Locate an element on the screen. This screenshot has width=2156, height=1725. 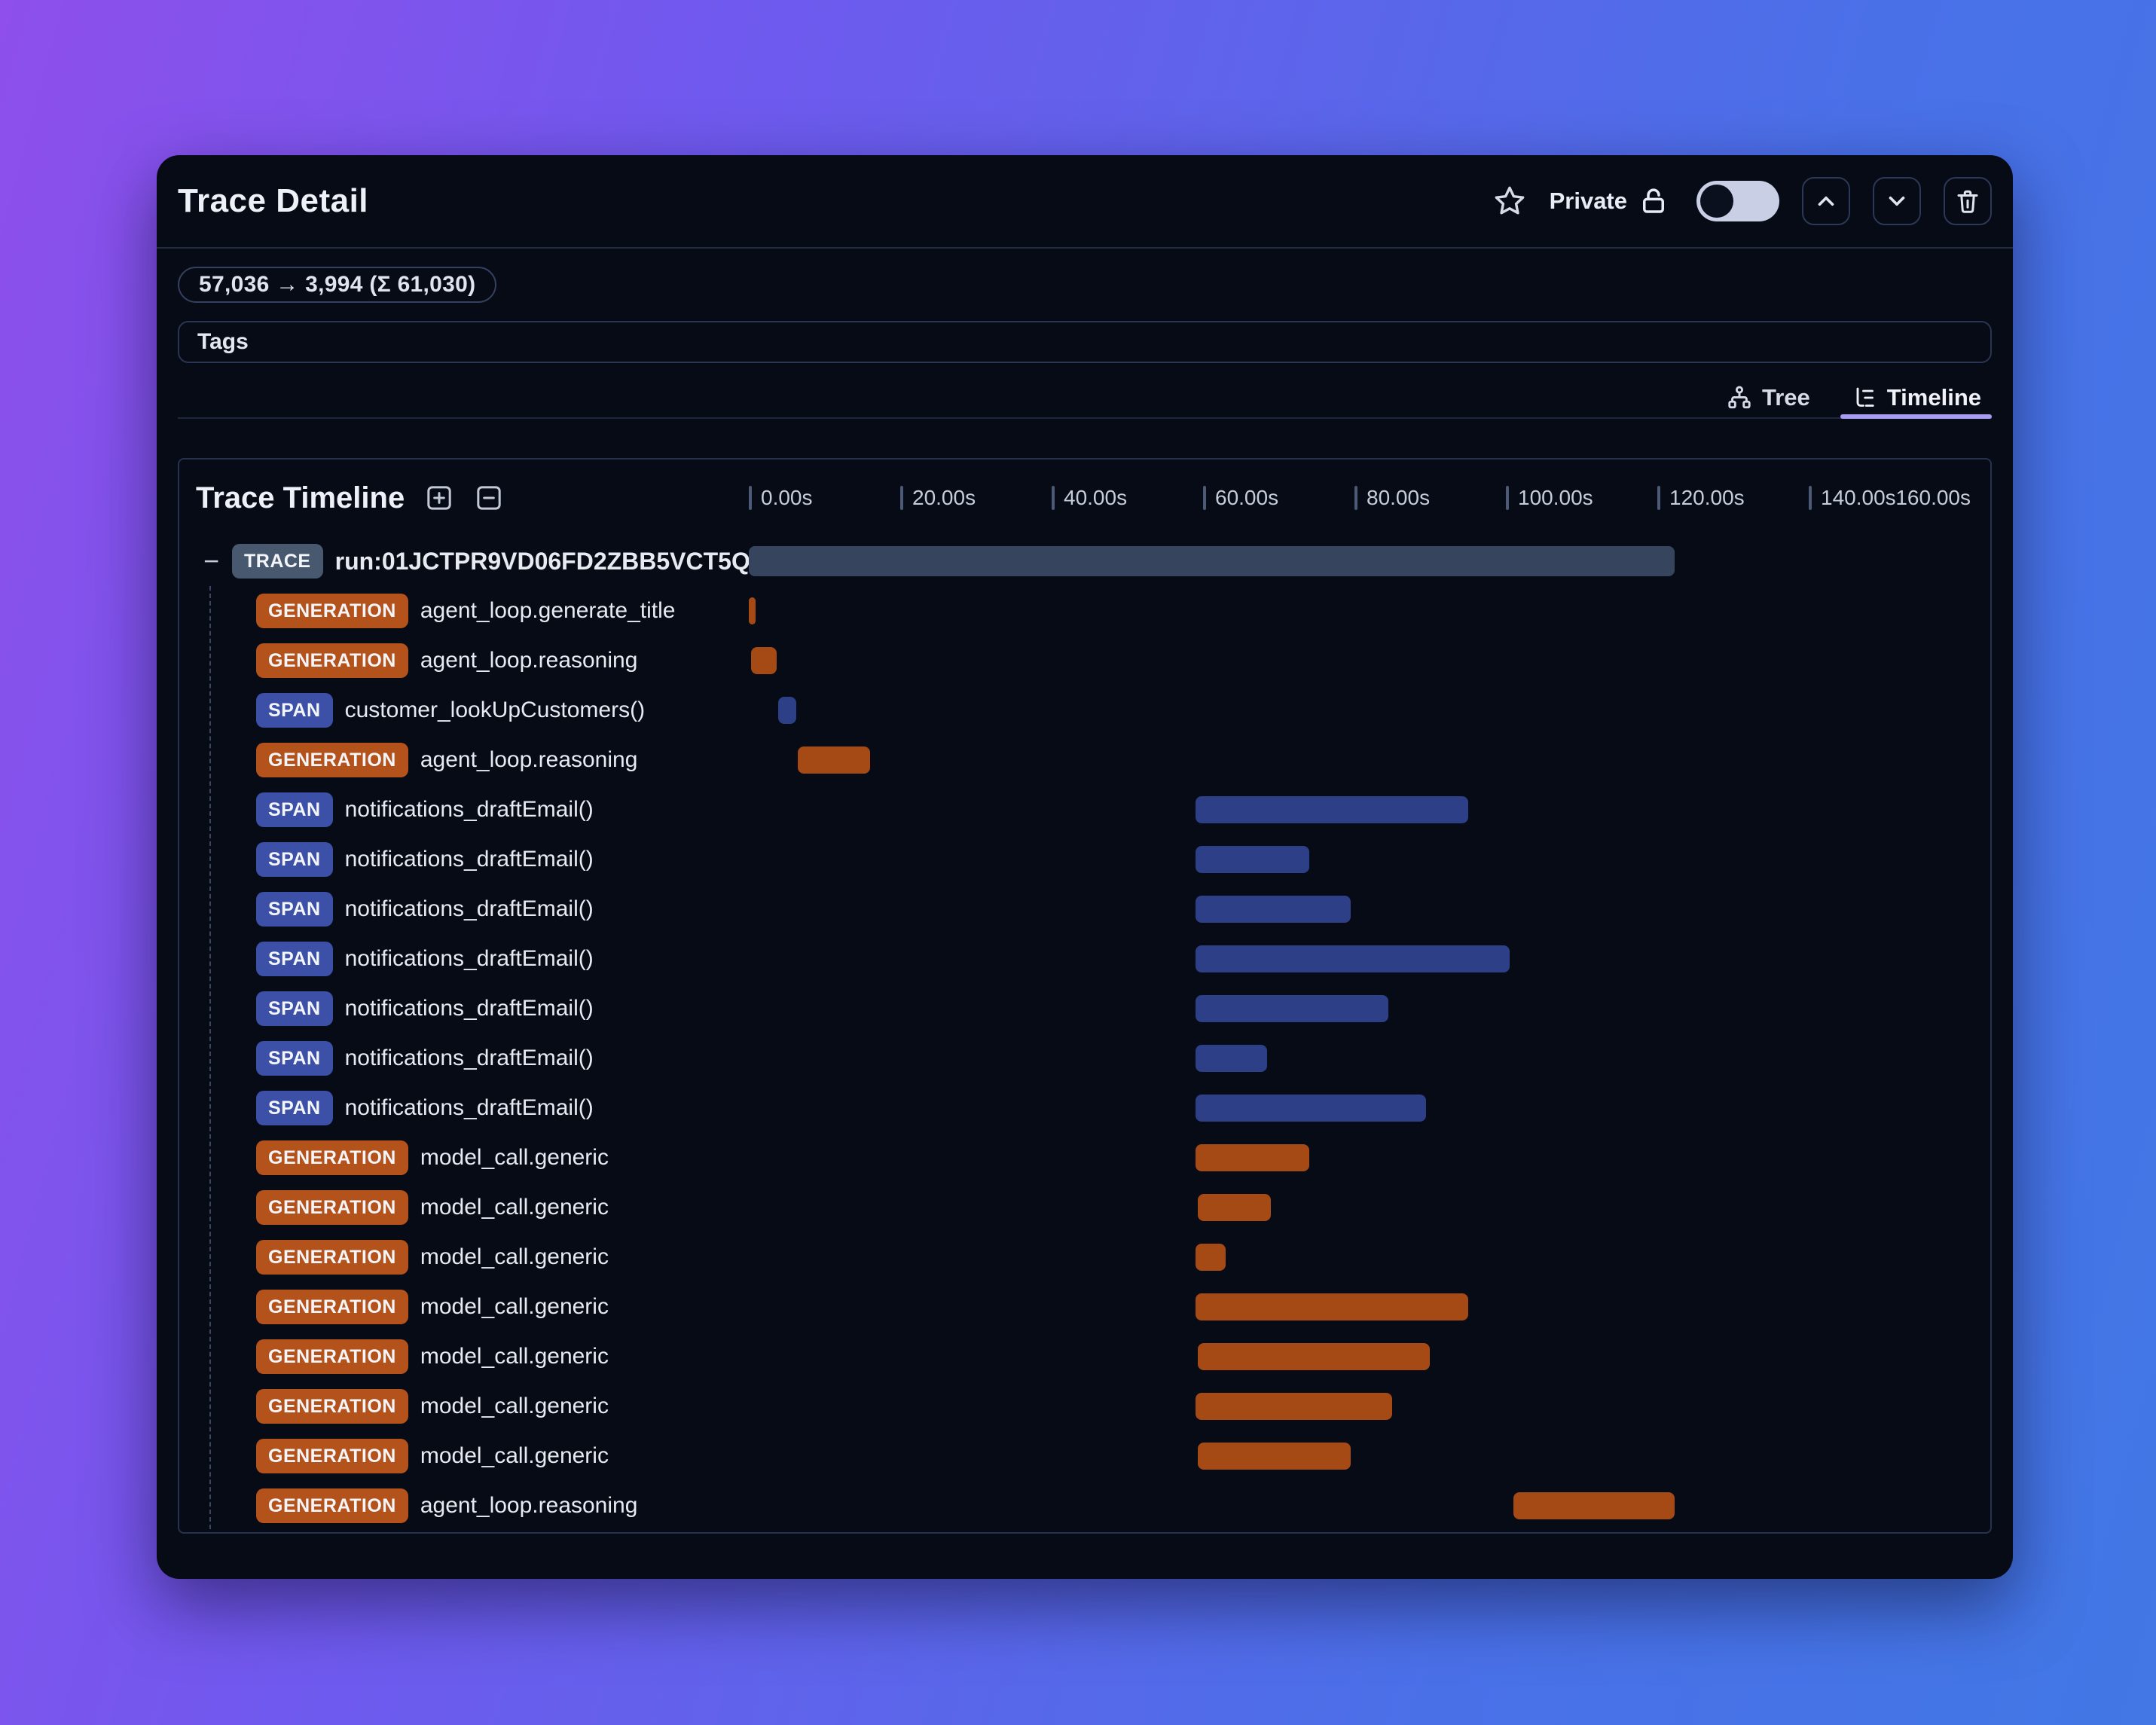
axis-end-label: 160.00s is located at coordinates (1933, 498).